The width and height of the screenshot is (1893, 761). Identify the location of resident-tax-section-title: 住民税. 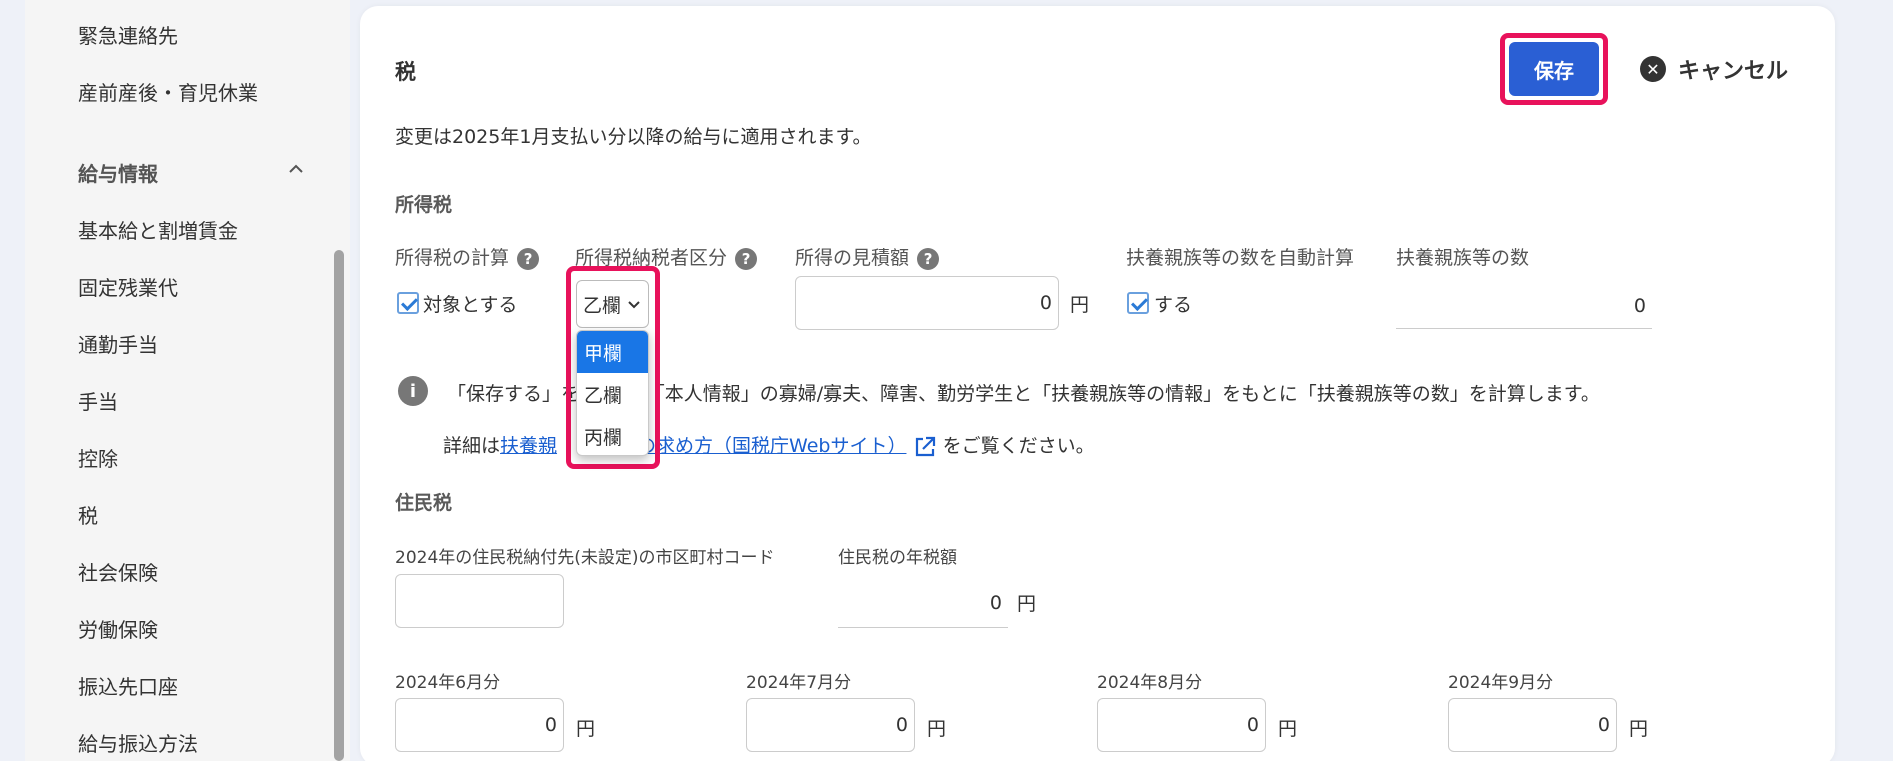
(424, 503).